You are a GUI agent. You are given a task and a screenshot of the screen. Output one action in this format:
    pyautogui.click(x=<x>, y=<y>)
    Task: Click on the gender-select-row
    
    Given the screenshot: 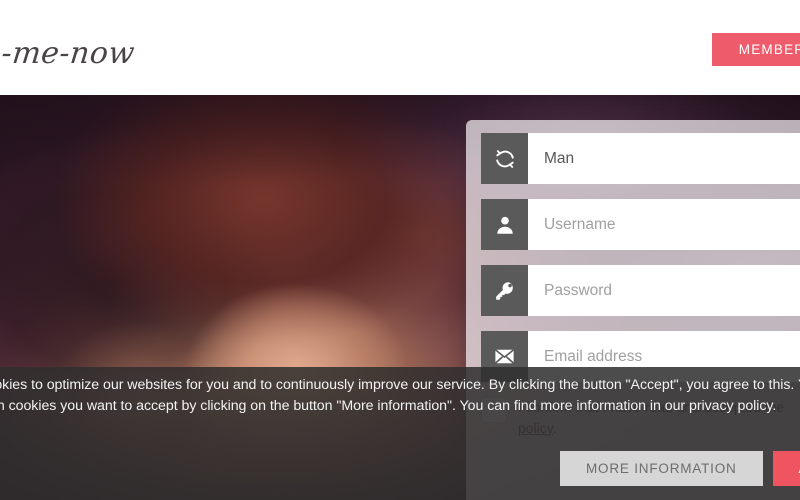 What is the action you would take?
    pyautogui.click(x=640, y=158)
    